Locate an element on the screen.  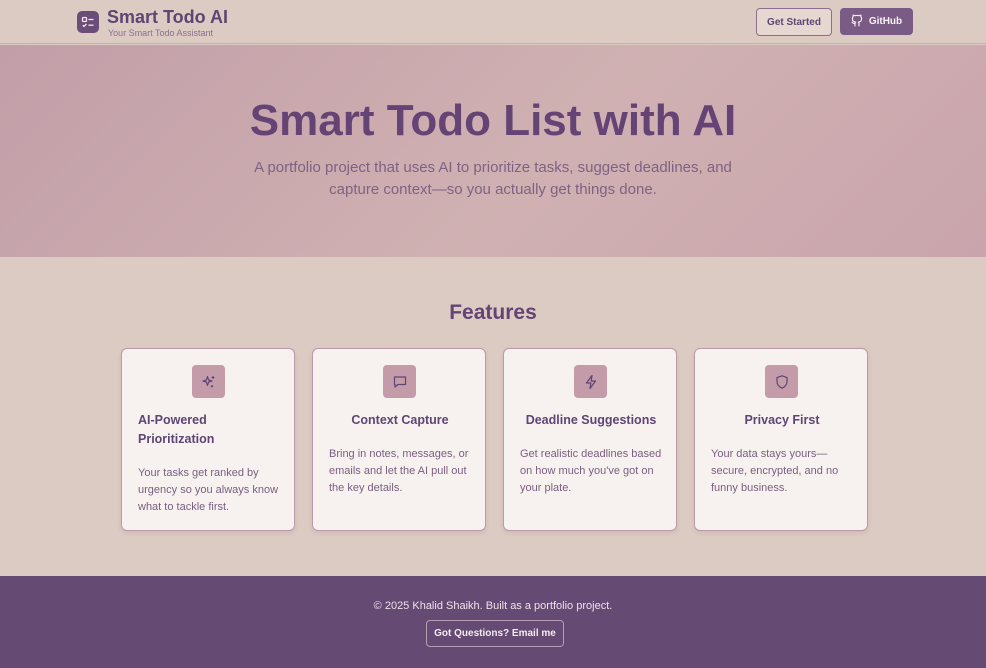
logo-icon is located at coordinates (88, 22).